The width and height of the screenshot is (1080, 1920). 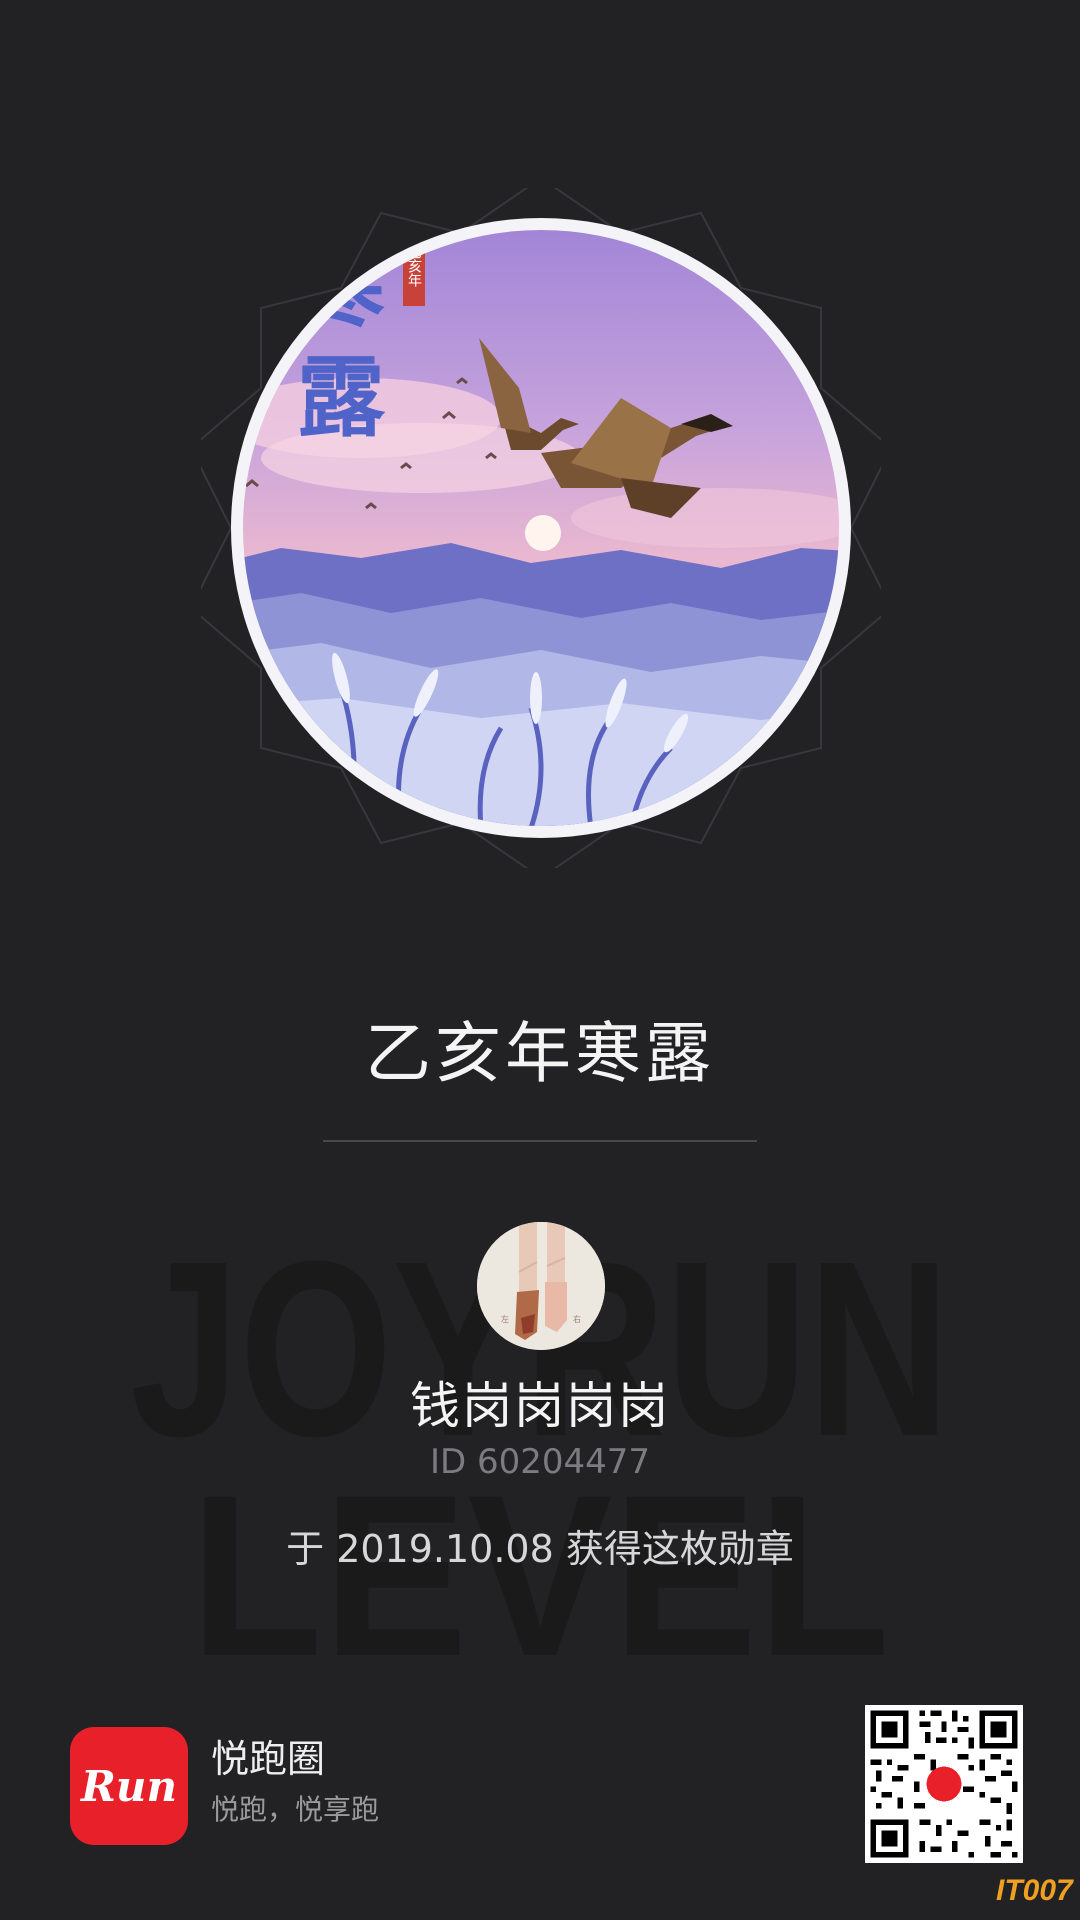 I want to click on qr-code-graphic, so click(x=944, y=1784).